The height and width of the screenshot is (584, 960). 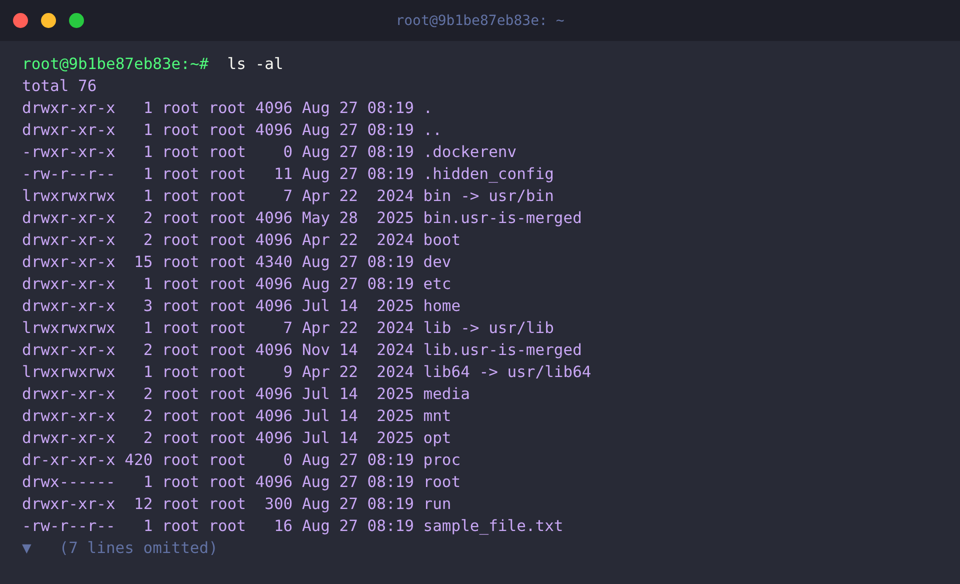 What do you see at coordinates (237, 262) in the screenshot?
I see `output-line: drwxr-xr-x 15 root root 4340 Aug 27 08:19 dev` at bounding box center [237, 262].